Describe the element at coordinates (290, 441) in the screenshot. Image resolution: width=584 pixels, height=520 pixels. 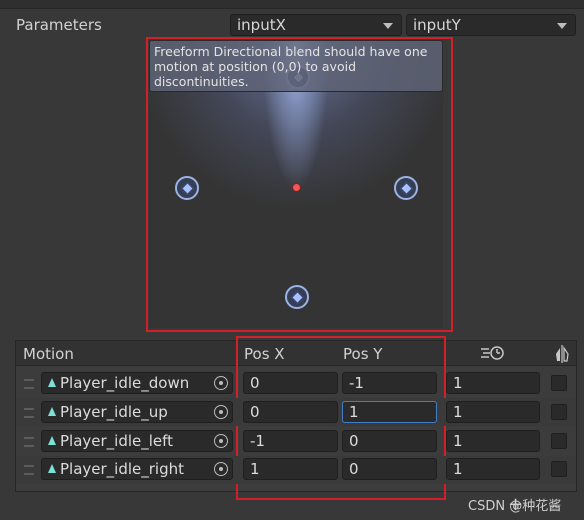
I see `pos-x-field: -1` at that location.